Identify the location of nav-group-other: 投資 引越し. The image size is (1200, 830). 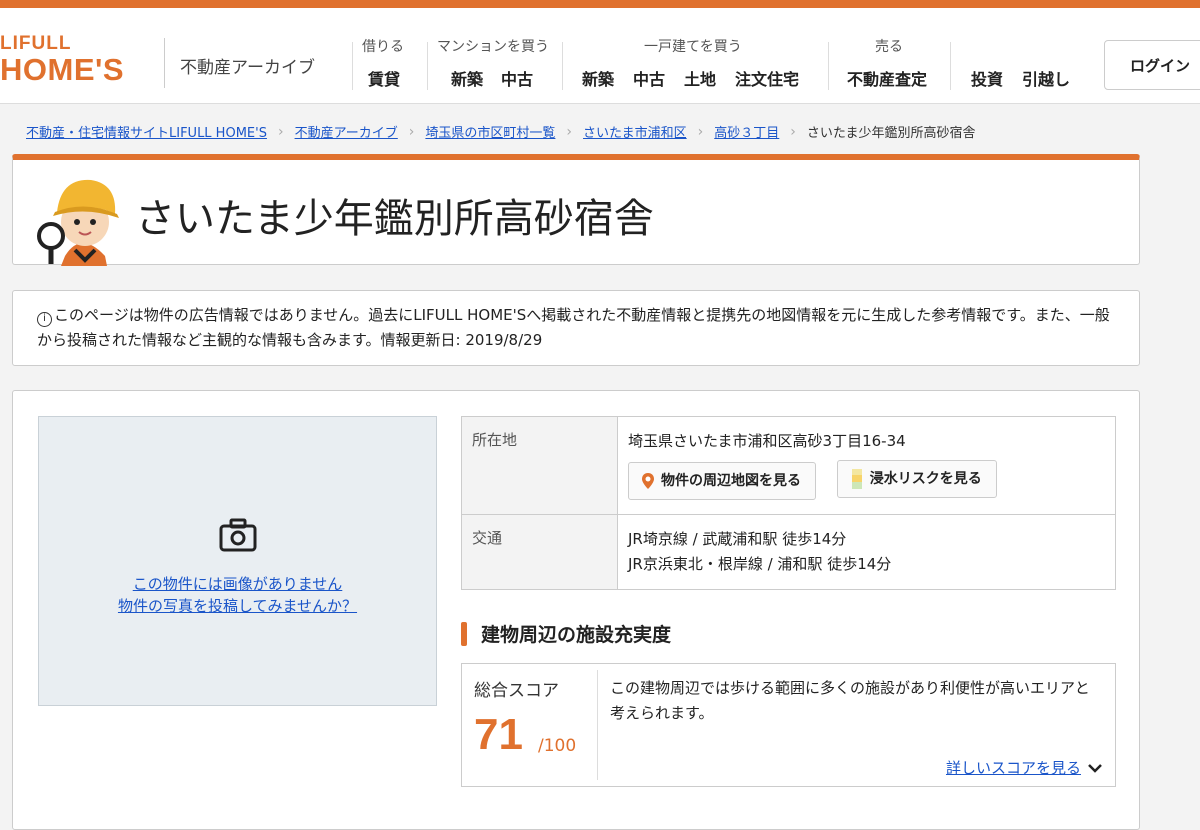
(1020, 62).